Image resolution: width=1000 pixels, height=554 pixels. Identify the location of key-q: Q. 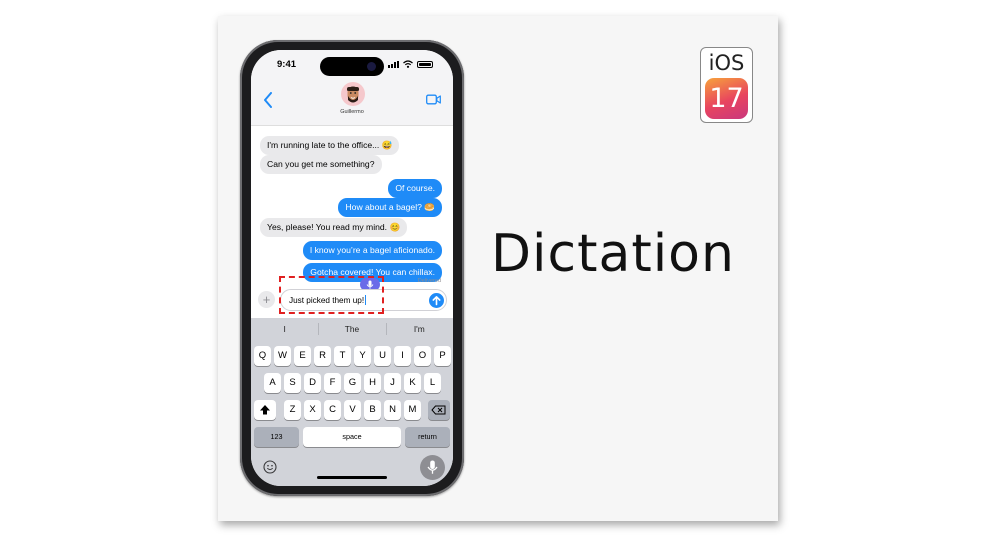
(262, 356).